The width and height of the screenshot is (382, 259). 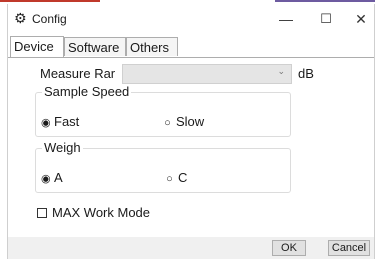 What do you see at coordinates (349, 248) in the screenshot?
I see `cancel-button: Cancel` at bounding box center [349, 248].